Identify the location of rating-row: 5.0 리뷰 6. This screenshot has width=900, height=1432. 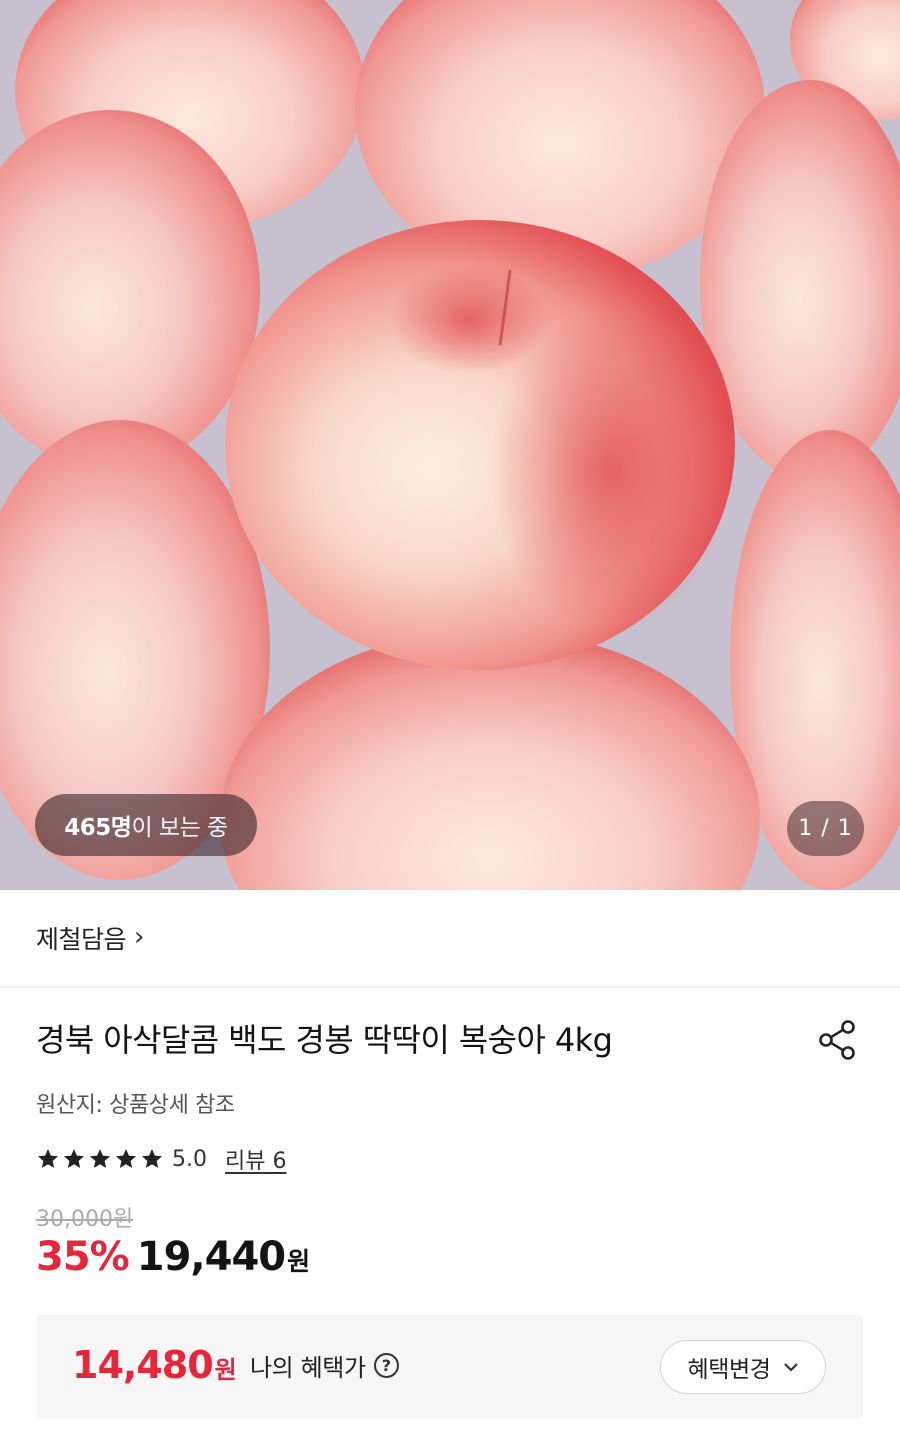
(161, 1159).